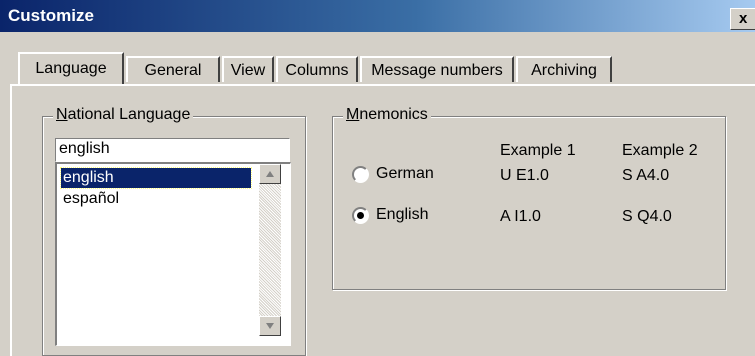  I want to click on list-item-english: english, so click(156, 178).